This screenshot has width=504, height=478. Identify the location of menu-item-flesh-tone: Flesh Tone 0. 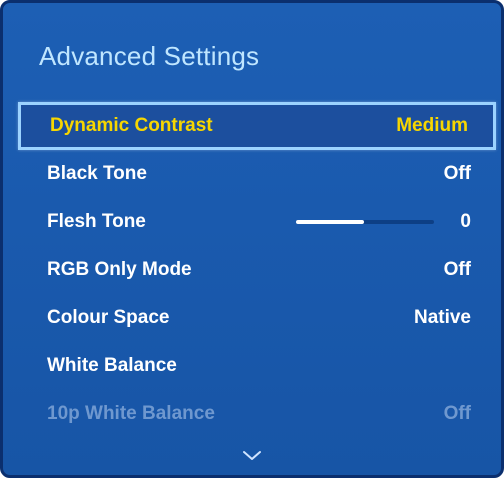
(257, 222).